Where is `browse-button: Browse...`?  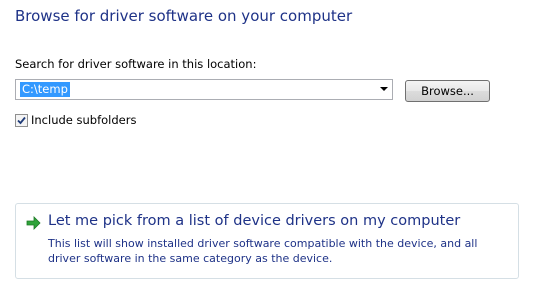
browse-button: Browse... is located at coordinates (447, 91).